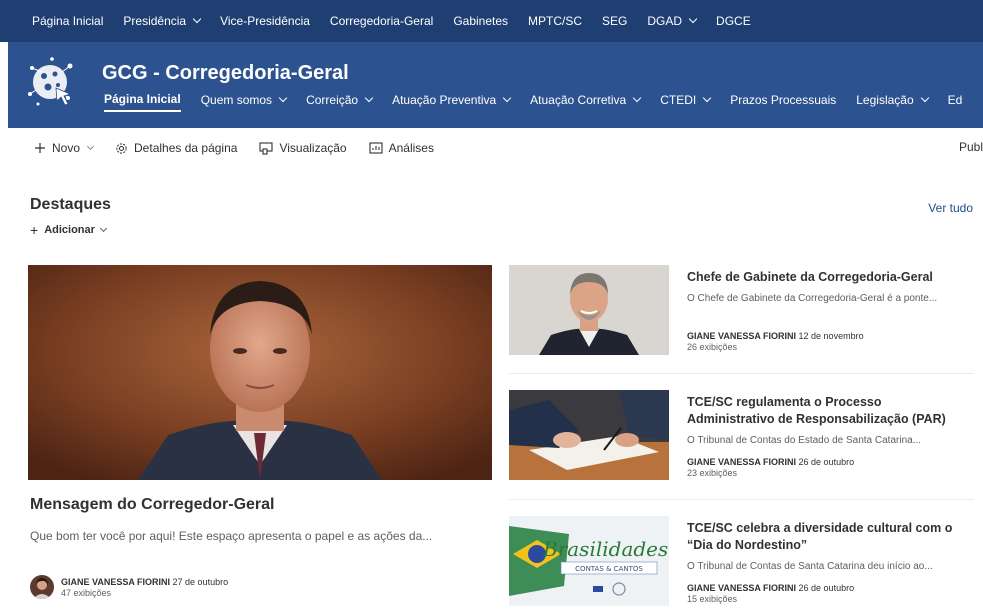 This screenshot has width=983, height=613. Describe the element at coordinates (672, 21) in the screenshot. I see `hub-nav-item-dgad: DGAD` at that location.